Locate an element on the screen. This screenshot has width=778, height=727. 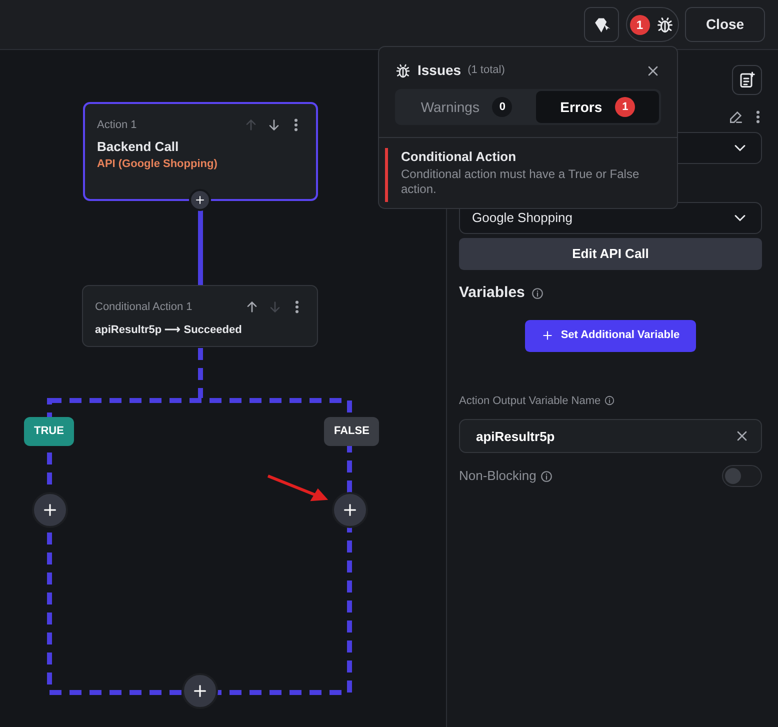
condition-text: apiResultr5p ⟶ Succeeded is located at coordinates (169, 330).